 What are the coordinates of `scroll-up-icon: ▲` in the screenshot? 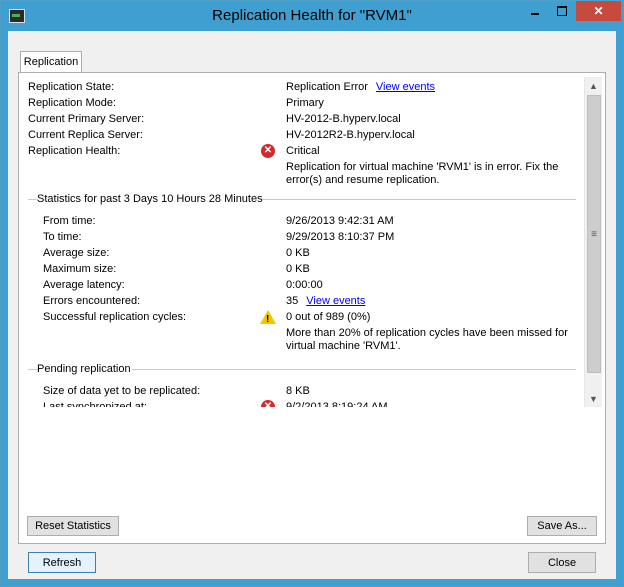 It's located at (593, 85).